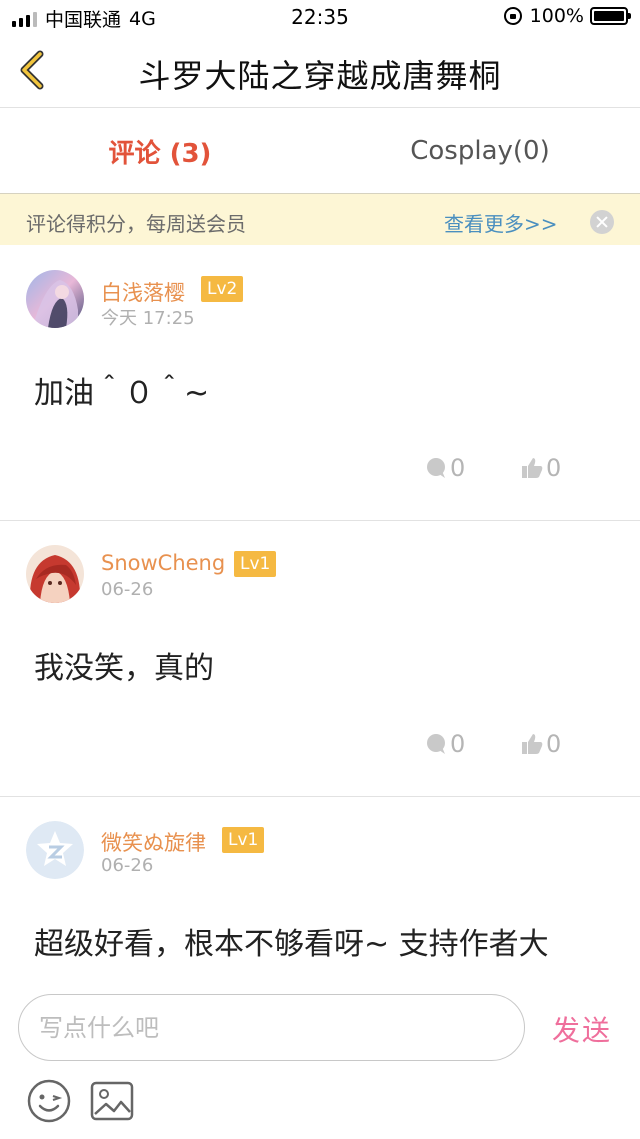 Image resolution: width=640 pixels, height=1139 pixels. I want to click on smiley-icon, so click(49, 1101).